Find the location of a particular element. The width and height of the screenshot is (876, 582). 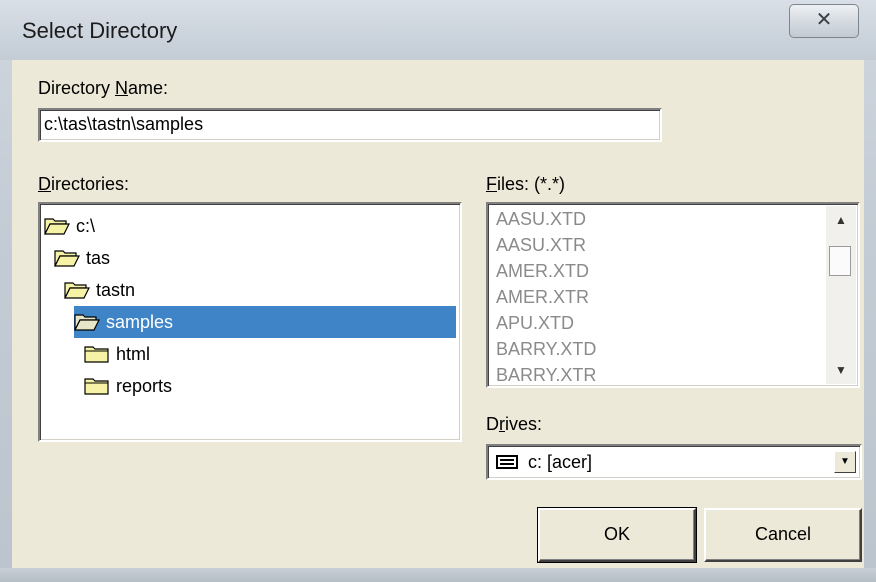

close-button: ✕ is located at coordinates (824, 21).